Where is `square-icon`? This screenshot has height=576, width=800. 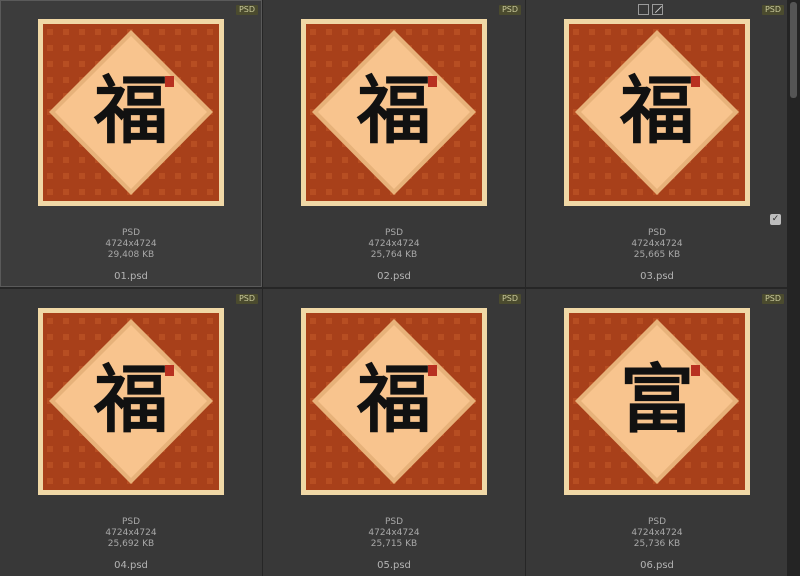 square-icon is located at coordinates (643, 9).